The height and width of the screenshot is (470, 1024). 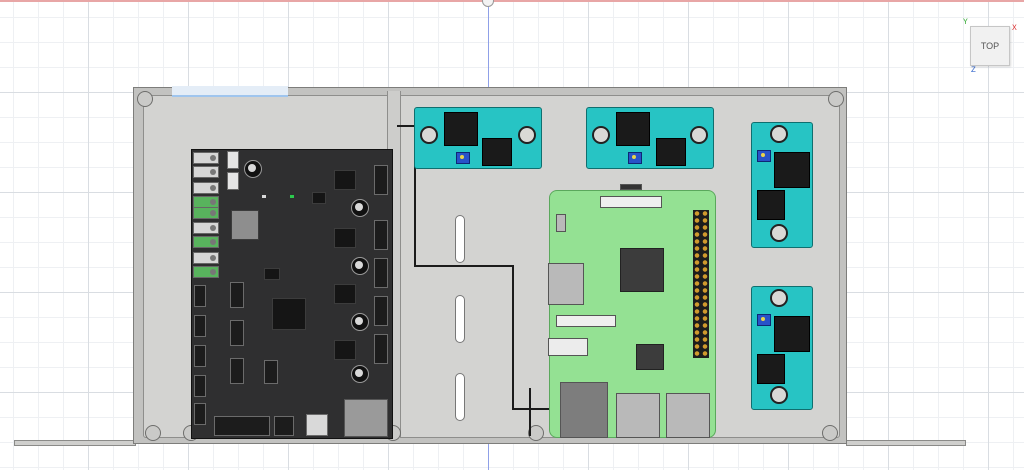 I want to click on z-axis-label: Z, so click(x=973, y=70).